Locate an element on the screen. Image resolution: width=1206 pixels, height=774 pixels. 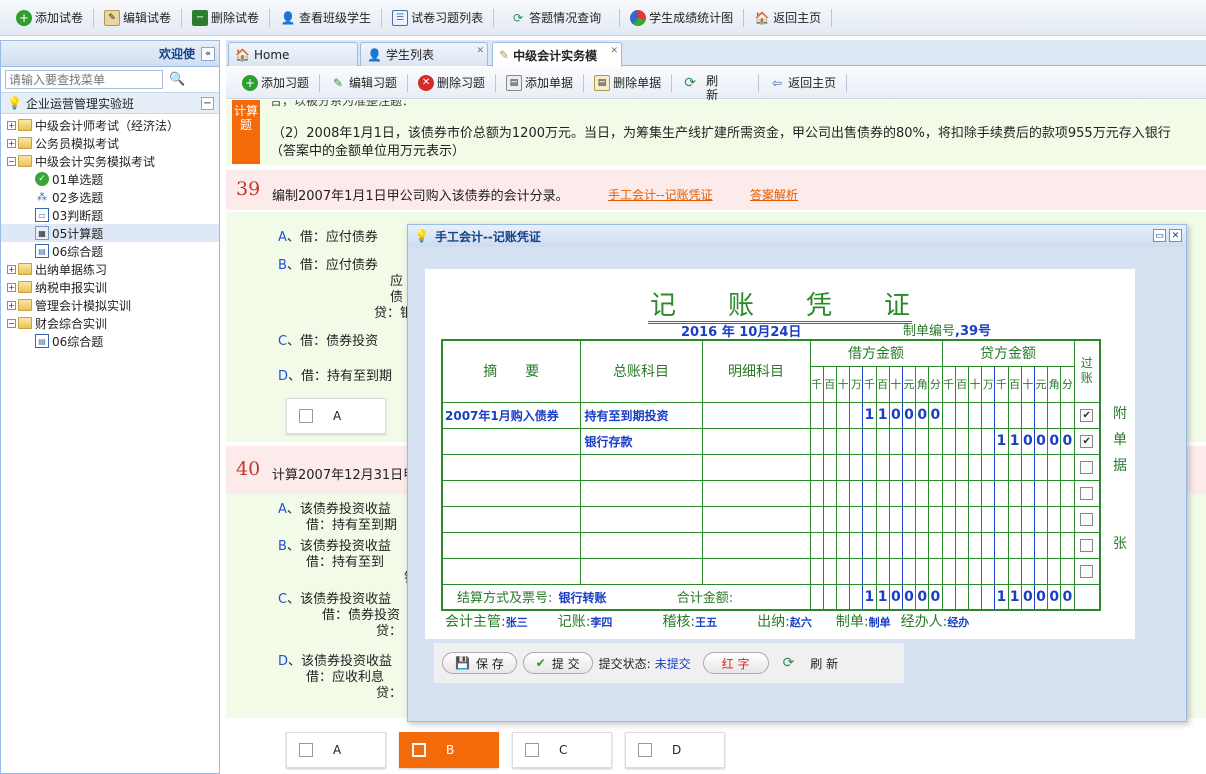
tree-node: + 中级会计师考试（经济法） is located at coordinates (110, 125).